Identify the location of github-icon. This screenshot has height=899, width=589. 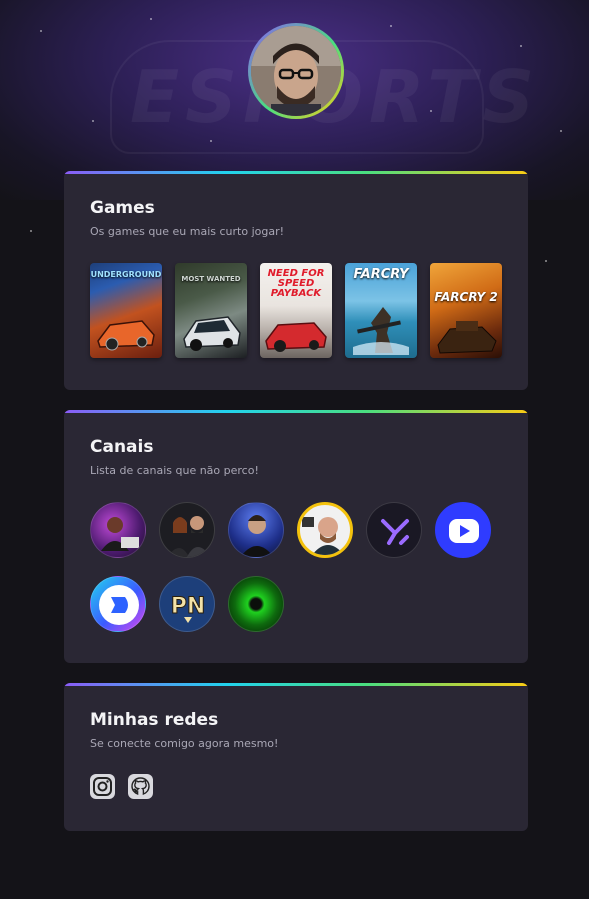
(140, 786).